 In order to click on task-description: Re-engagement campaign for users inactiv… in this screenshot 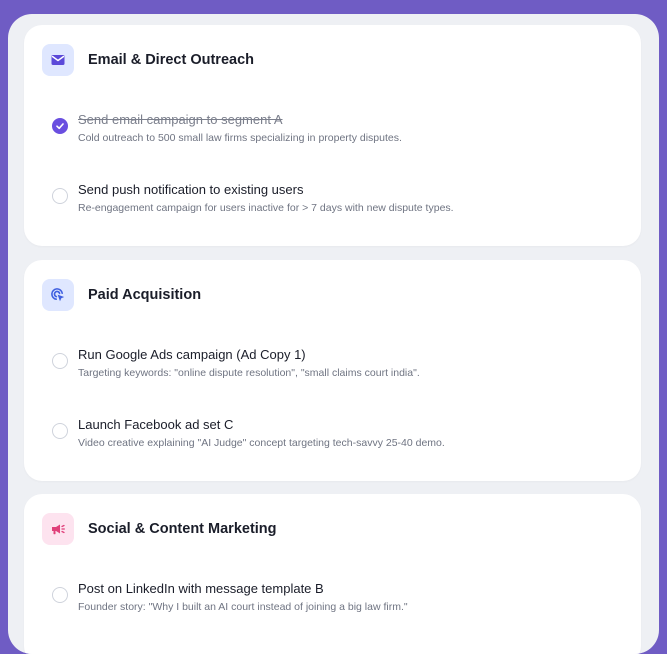, I will do `click(266, 208)`.